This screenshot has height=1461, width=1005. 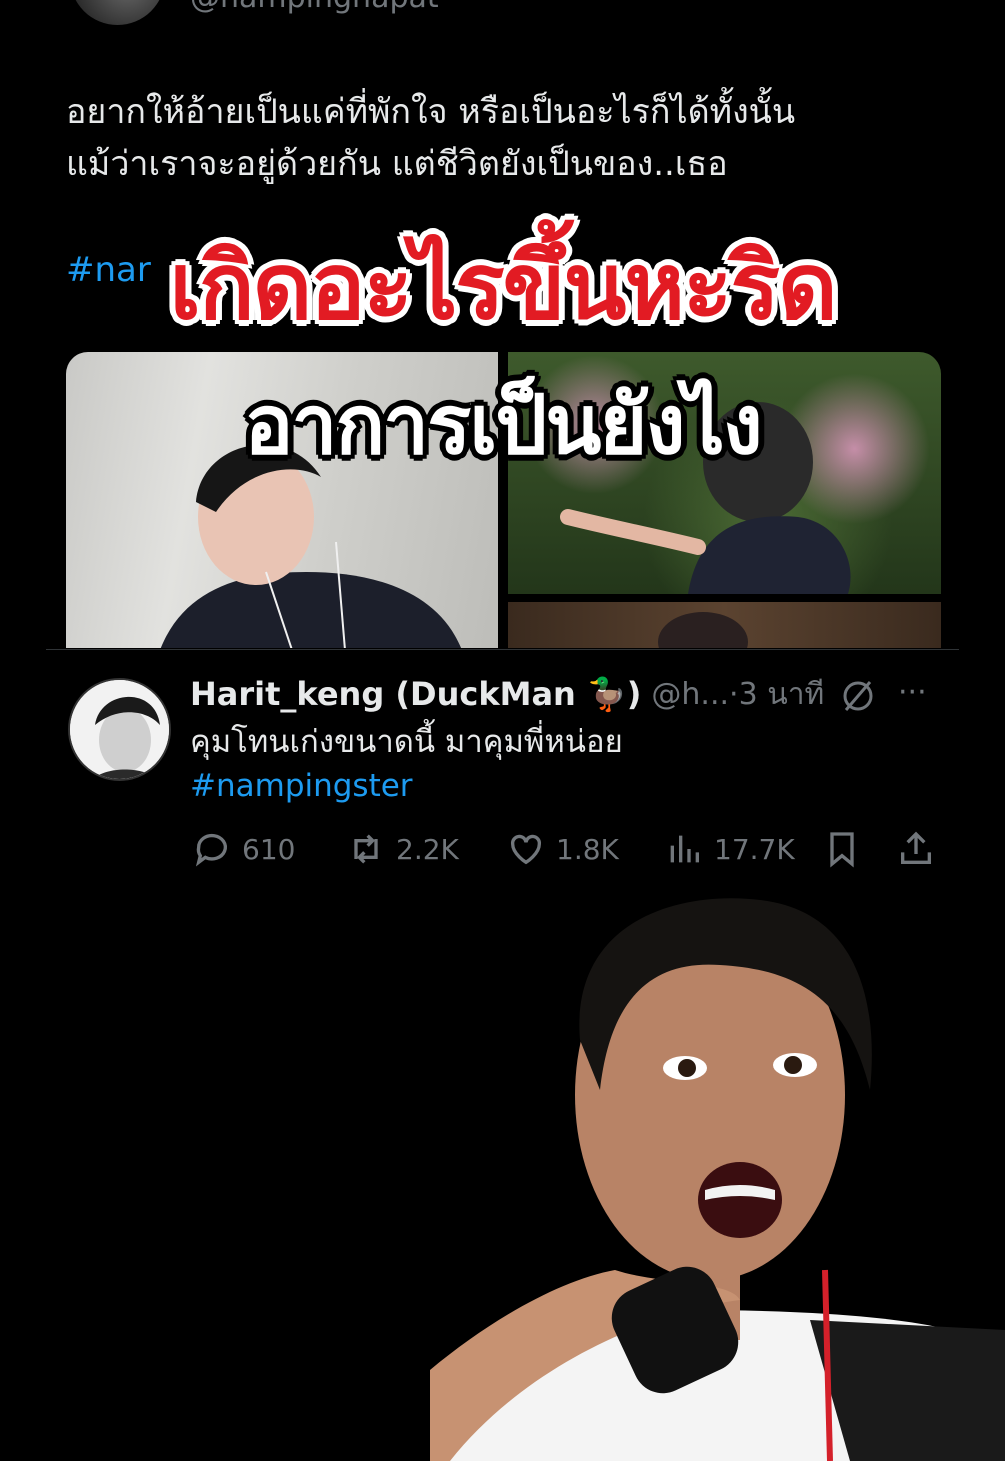 What do you see at coordinates (366, 849) in the screenshot?
I see `retweet-icon` at bounding box center [366, 849].